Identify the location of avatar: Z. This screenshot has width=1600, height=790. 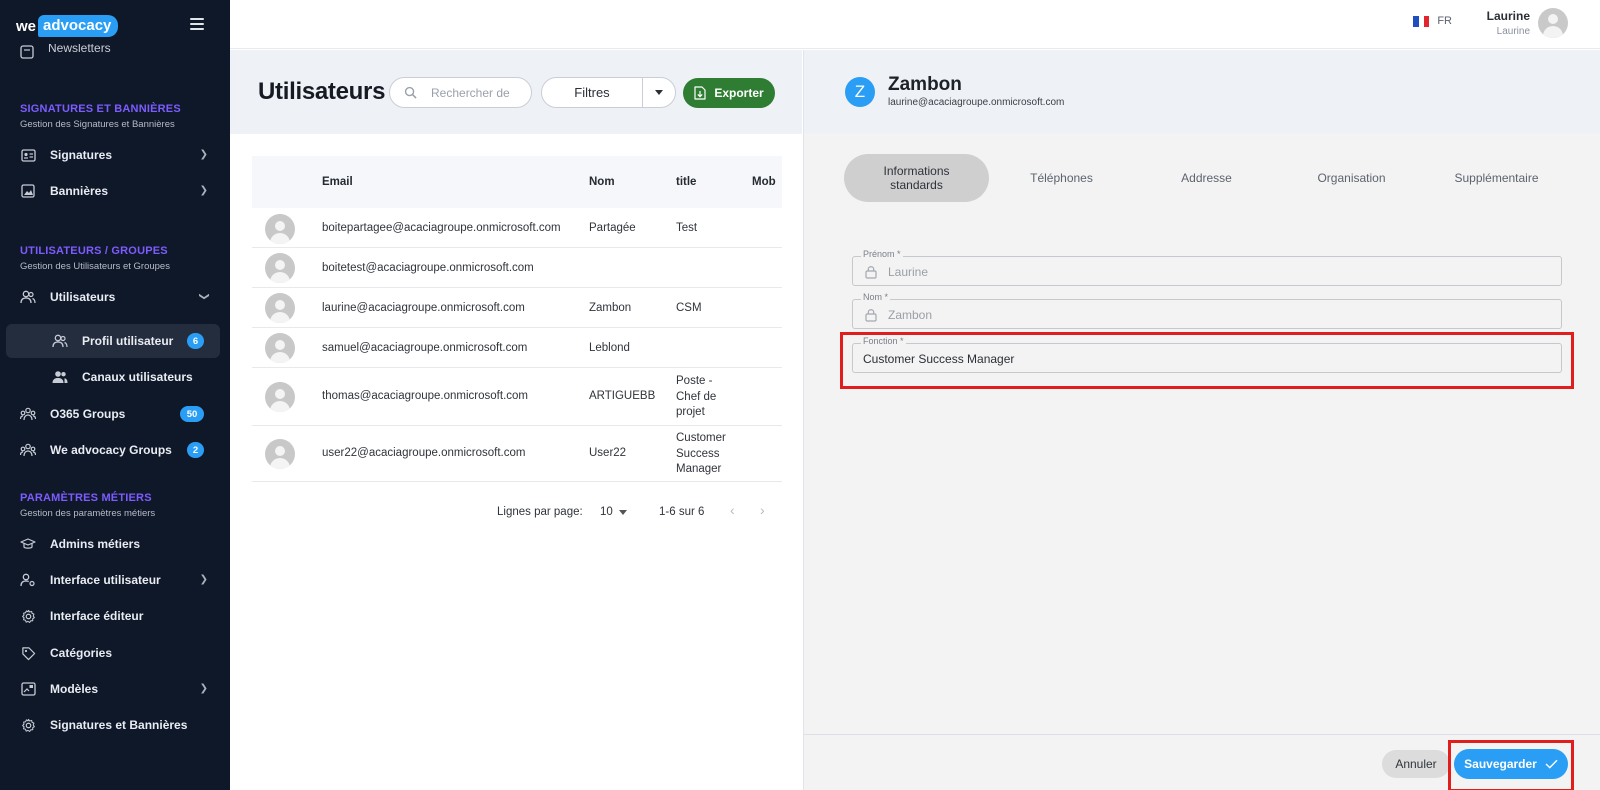
(860, 92).